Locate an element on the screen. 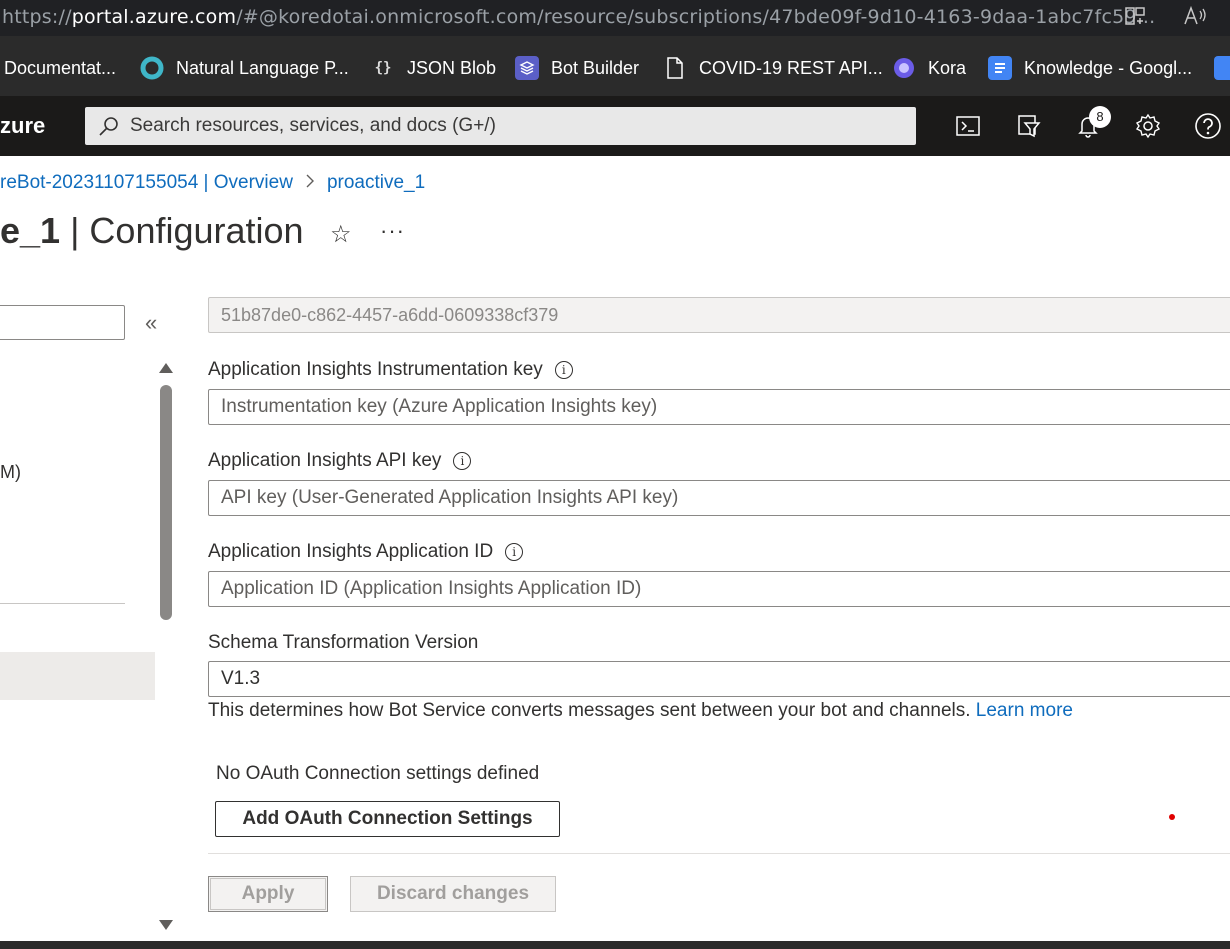 This screenshot has width=1230, height=949. left-menu-divider is located at coordinates (62, 603).